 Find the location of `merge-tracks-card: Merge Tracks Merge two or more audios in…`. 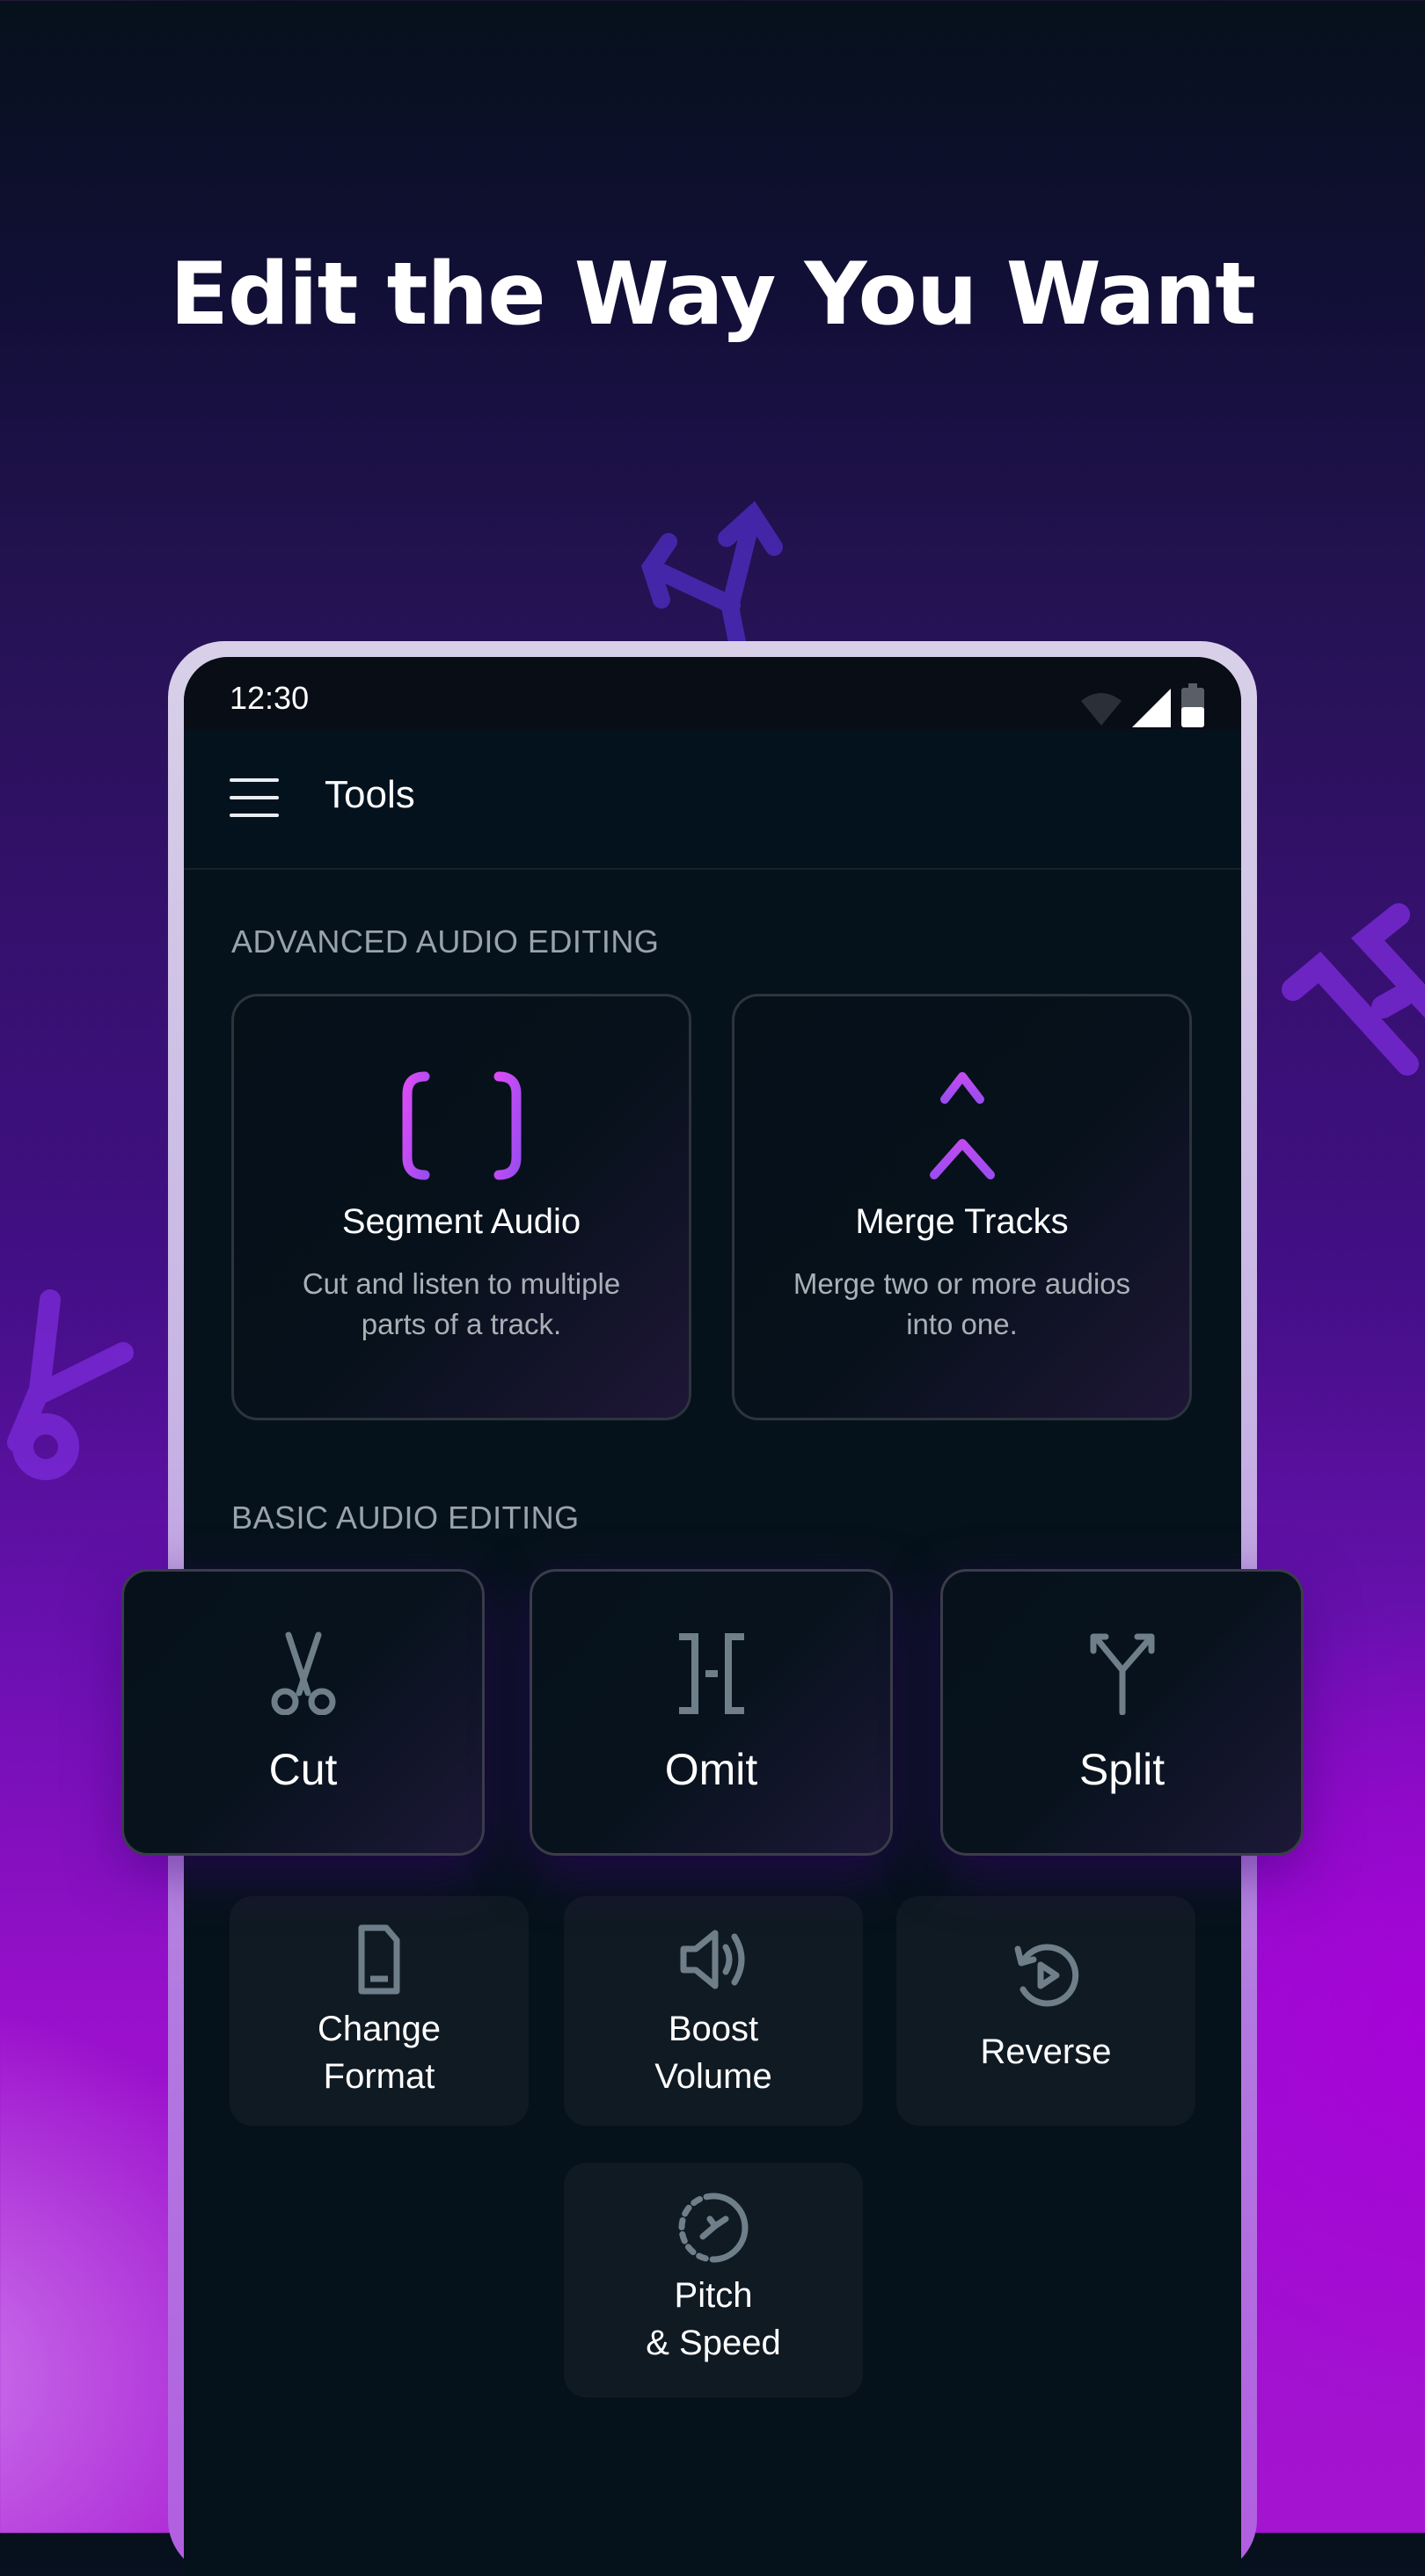

merge-tracks-card: Merge Tracks Merge two or more audios in… is located at coordinates (962, 1207).